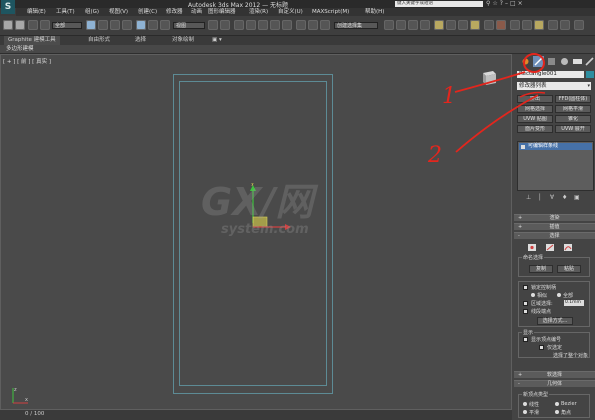 The height and width of the screenshot is (420, 595). Describe the element at coordinates (533, 295) in the screenshot. I see `similar-radio` at that location.